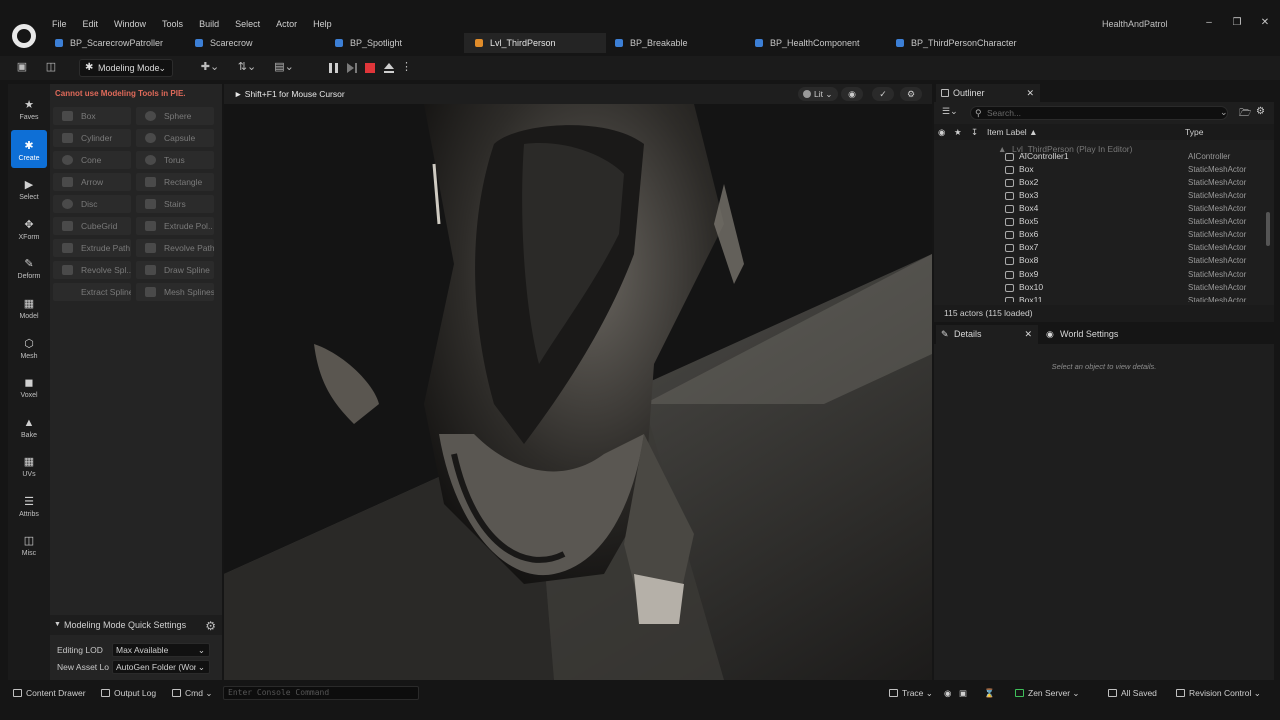 Image resolution: width=1280 pixels, height=720 pixels. I want to click on palette-bake: ▲ Bake, so click(29, 426).